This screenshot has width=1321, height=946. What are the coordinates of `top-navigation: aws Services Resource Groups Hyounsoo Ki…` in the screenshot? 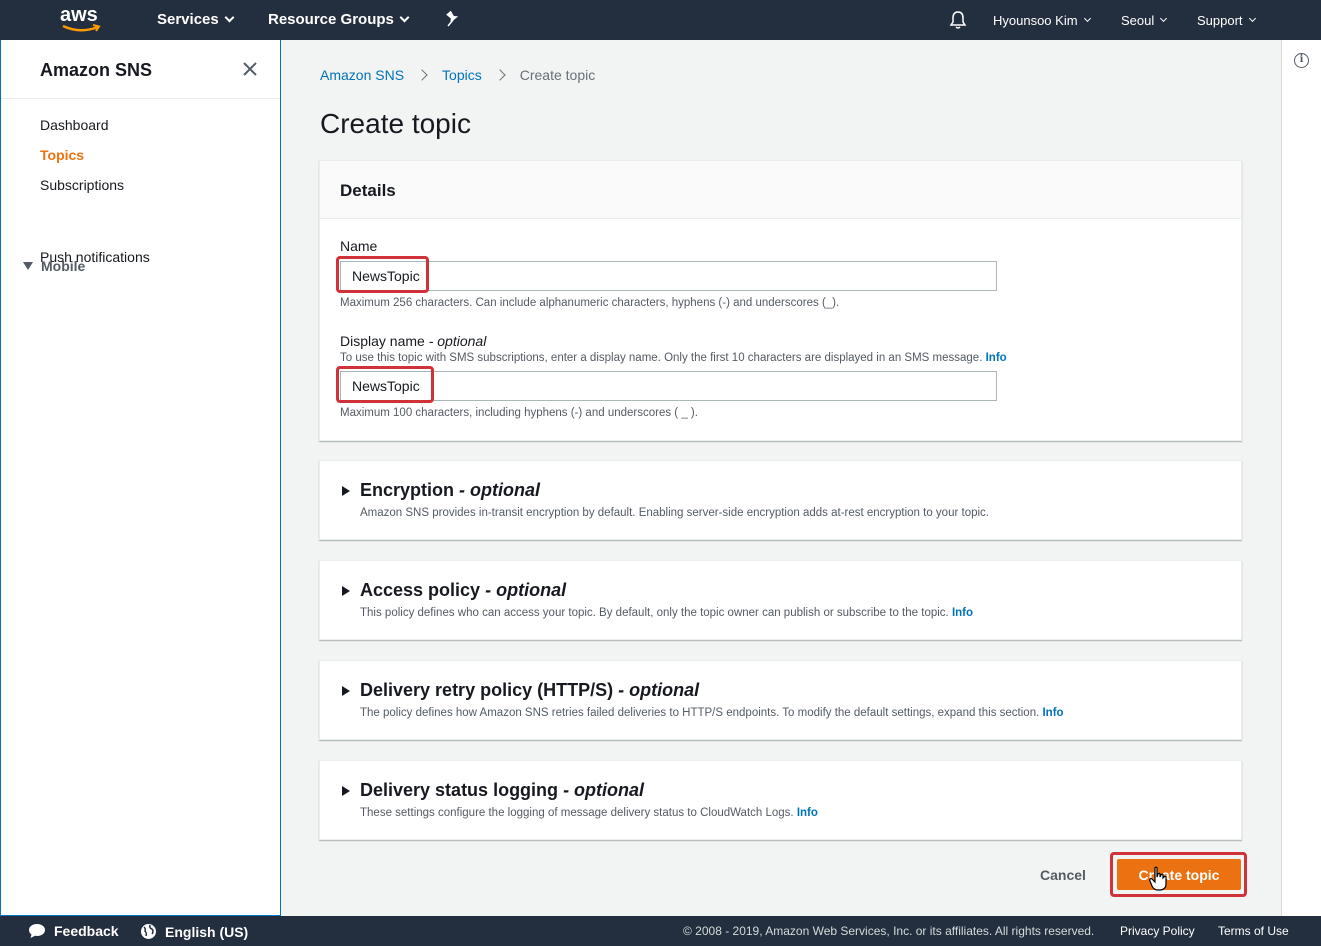 It's located at (660, 20).